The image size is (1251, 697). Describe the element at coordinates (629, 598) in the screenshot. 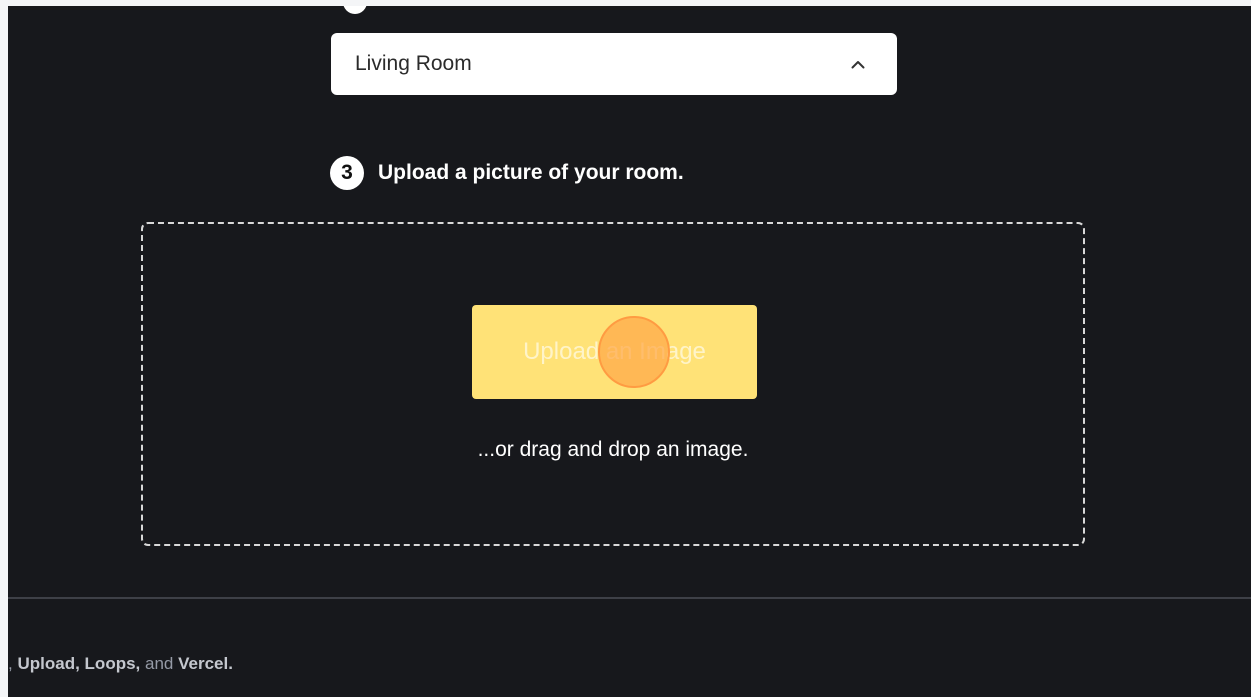

I see `footer-divider` at that location.